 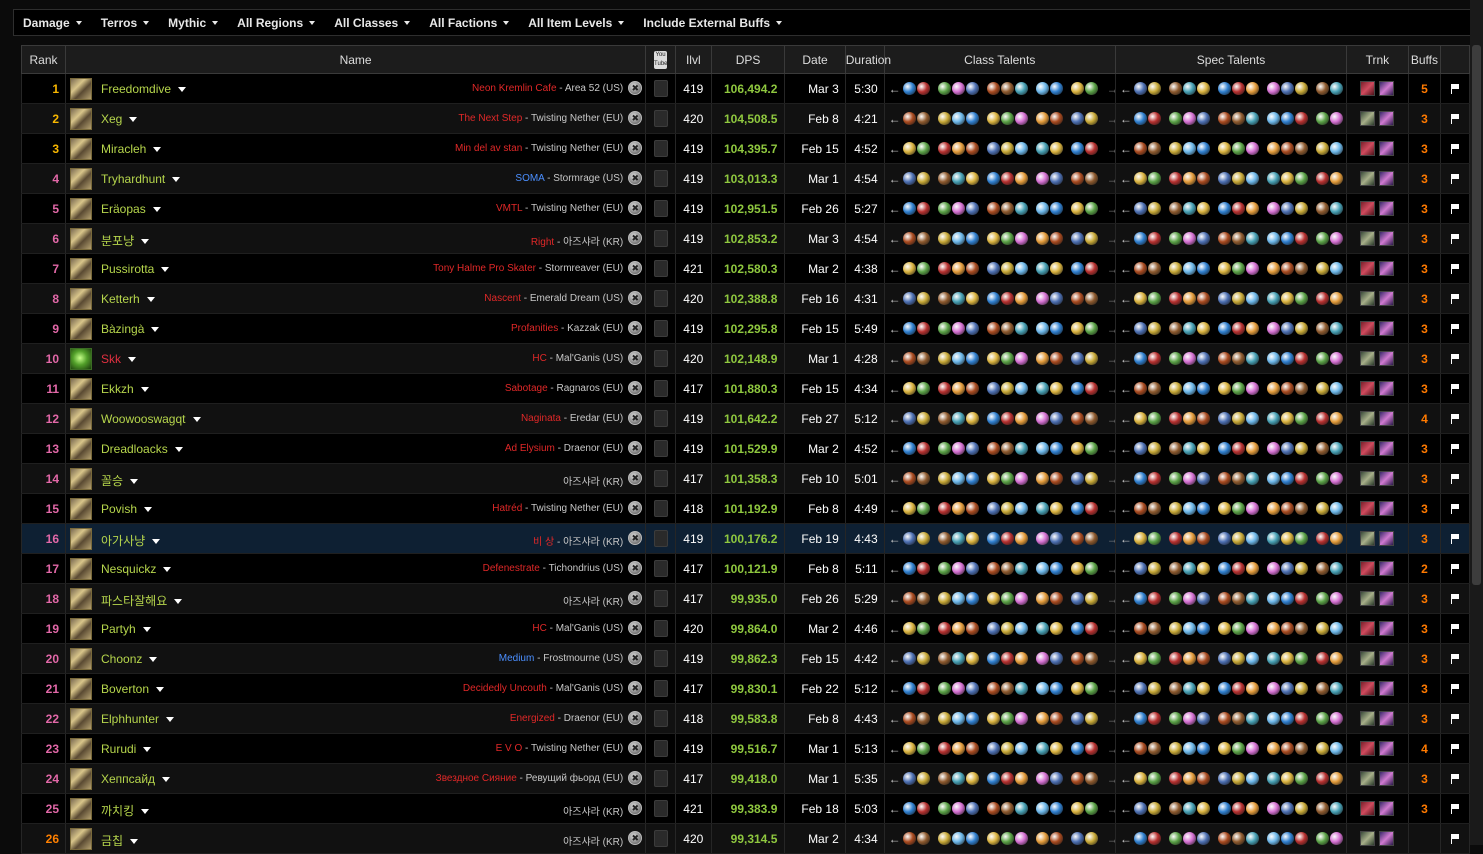 I want to click on header-duration: Duration, so click(x=867, y=59).